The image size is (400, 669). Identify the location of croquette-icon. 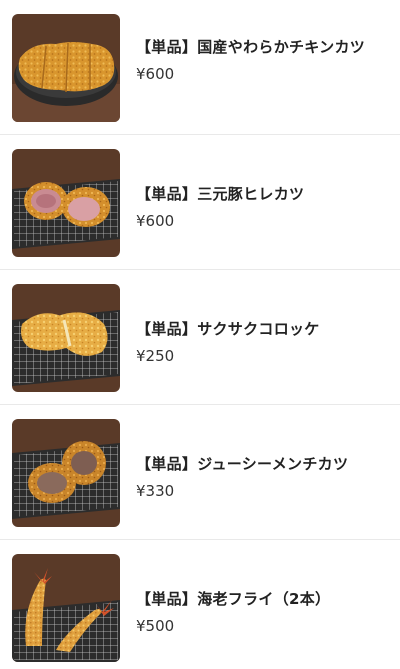
(66, 338).